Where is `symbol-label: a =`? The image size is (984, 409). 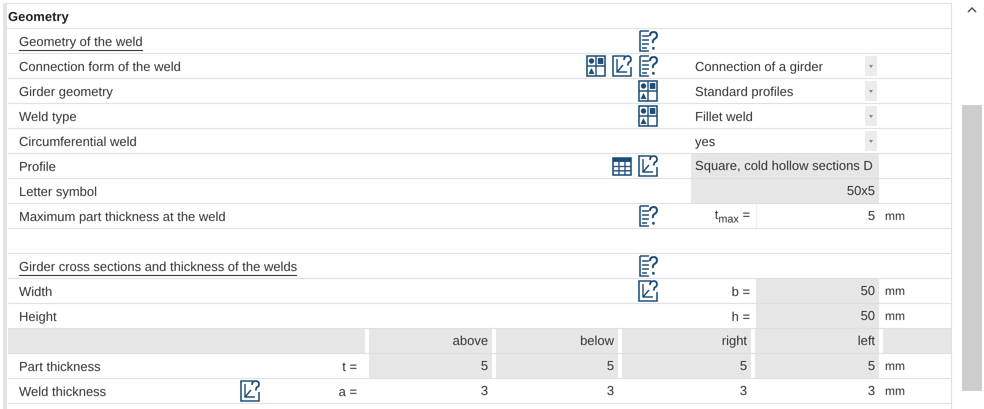
symbol-label: a = is located at coordinates (348, 391).